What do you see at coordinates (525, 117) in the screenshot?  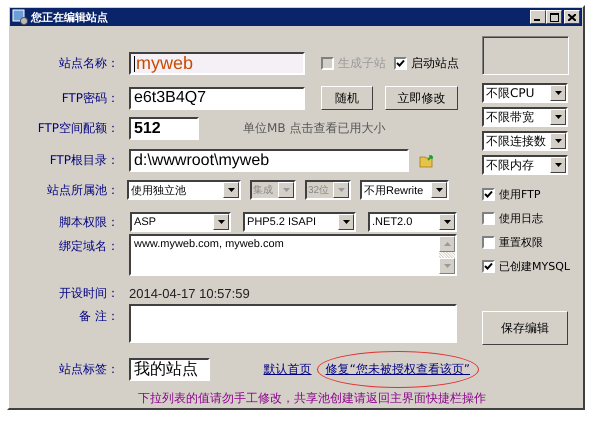 I see `dropdown: 不限带宽` at bounding box center [525, 117].